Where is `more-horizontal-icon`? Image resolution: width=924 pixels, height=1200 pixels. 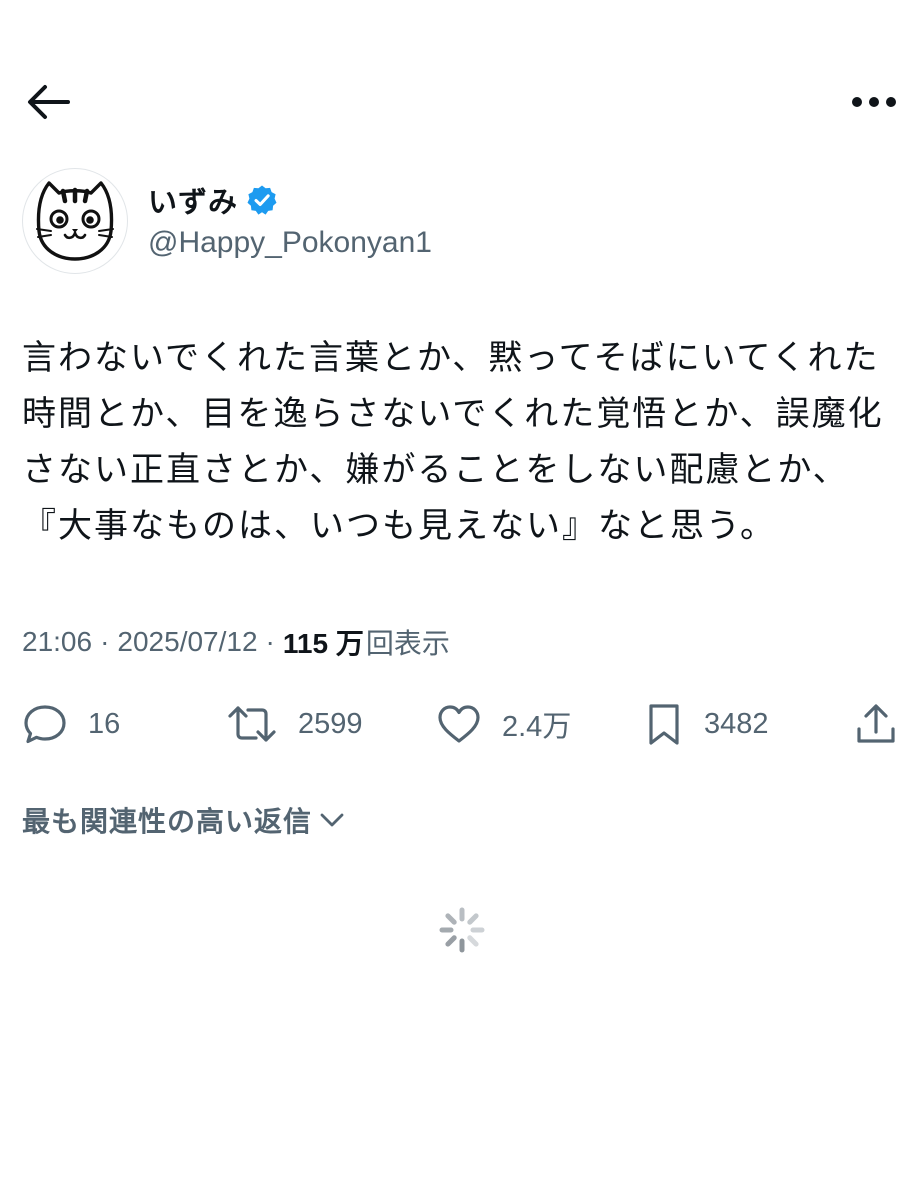 more-horizontal-icon is located at coordinates (874, 102).